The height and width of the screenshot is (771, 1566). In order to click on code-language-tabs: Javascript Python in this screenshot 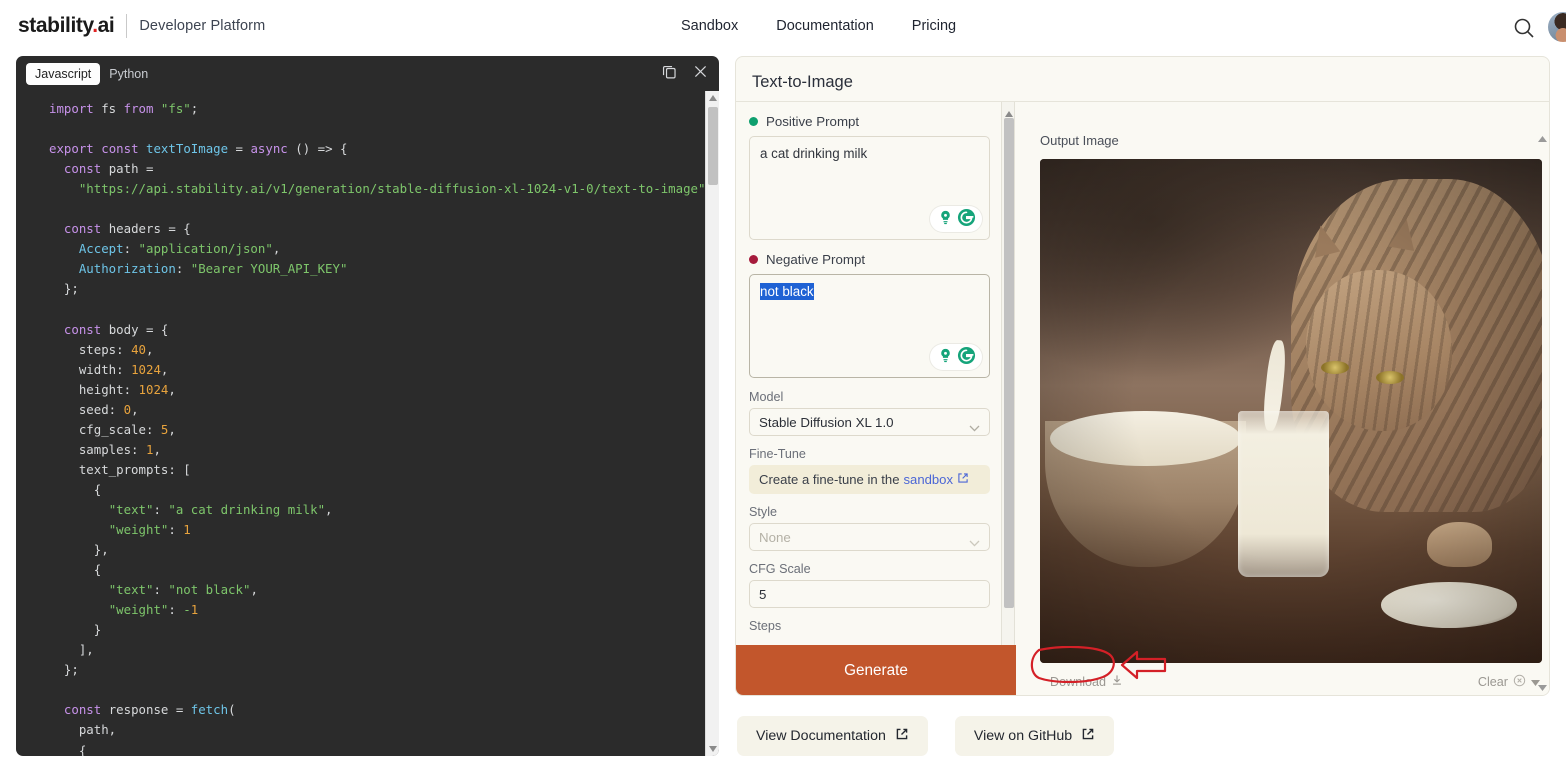, I will do `click(367, 73)`.